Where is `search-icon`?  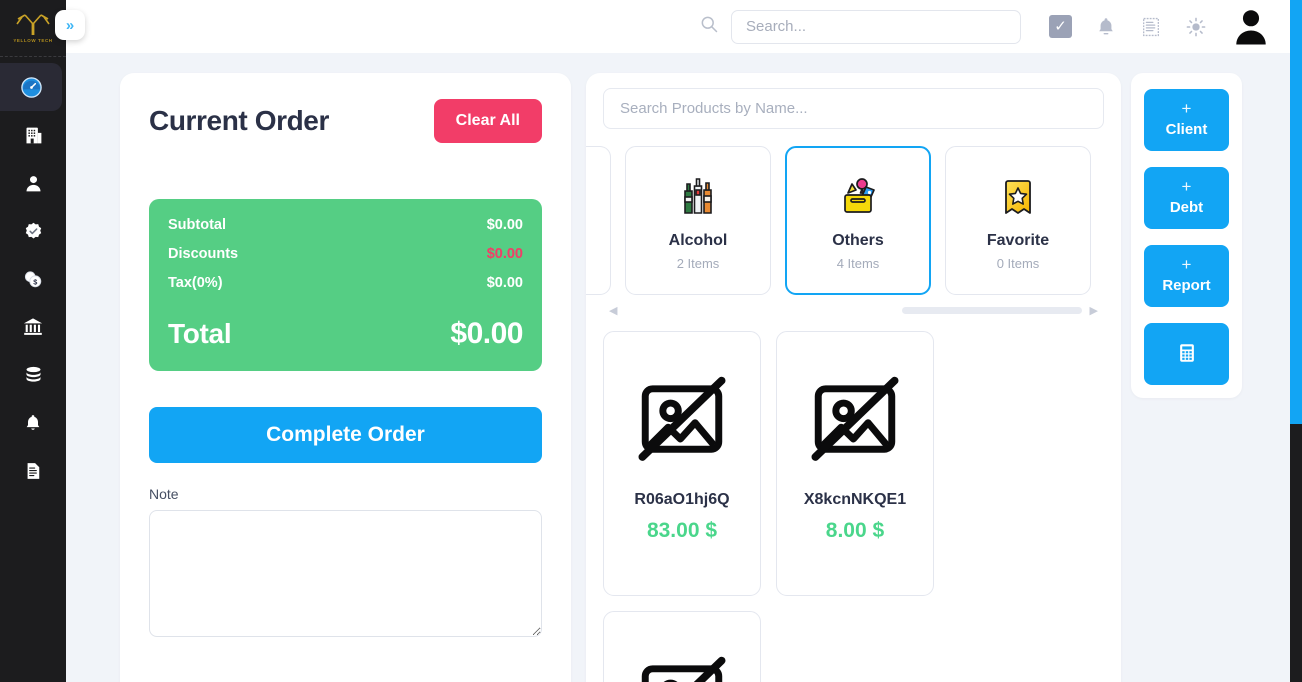
search-icon is located at coordinates (709, 26).